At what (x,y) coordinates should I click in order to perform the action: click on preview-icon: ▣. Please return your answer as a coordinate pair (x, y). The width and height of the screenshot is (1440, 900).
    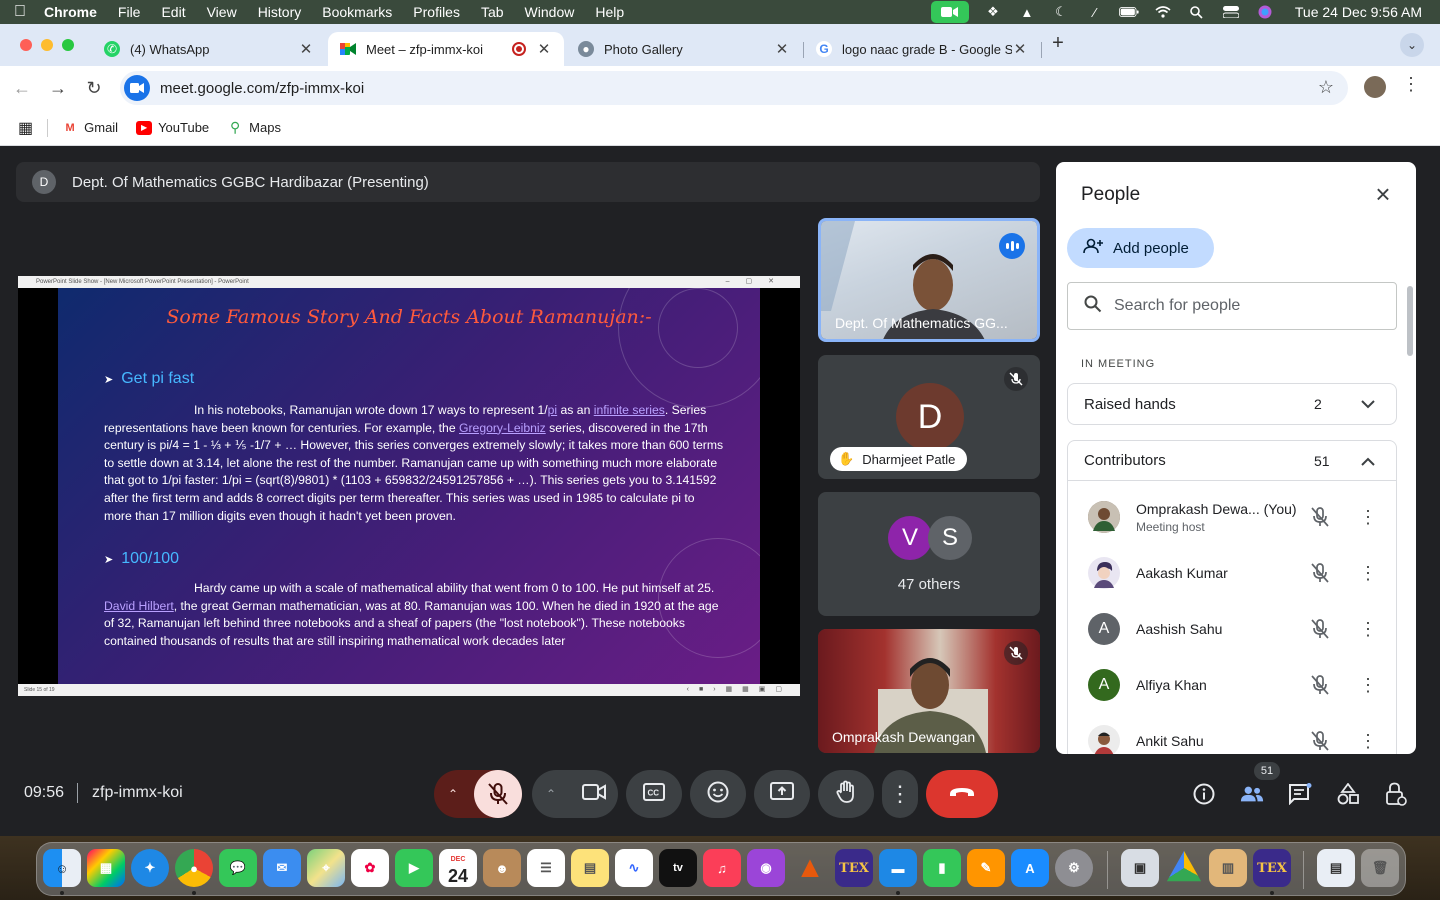
    Looking at the image, I should click on (1140, 868).